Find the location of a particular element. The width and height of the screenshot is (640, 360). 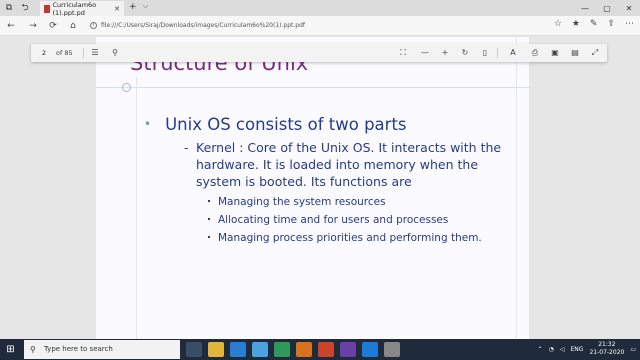

clock: 21:32 21-07-2020 is located at coordinates (606, 349).